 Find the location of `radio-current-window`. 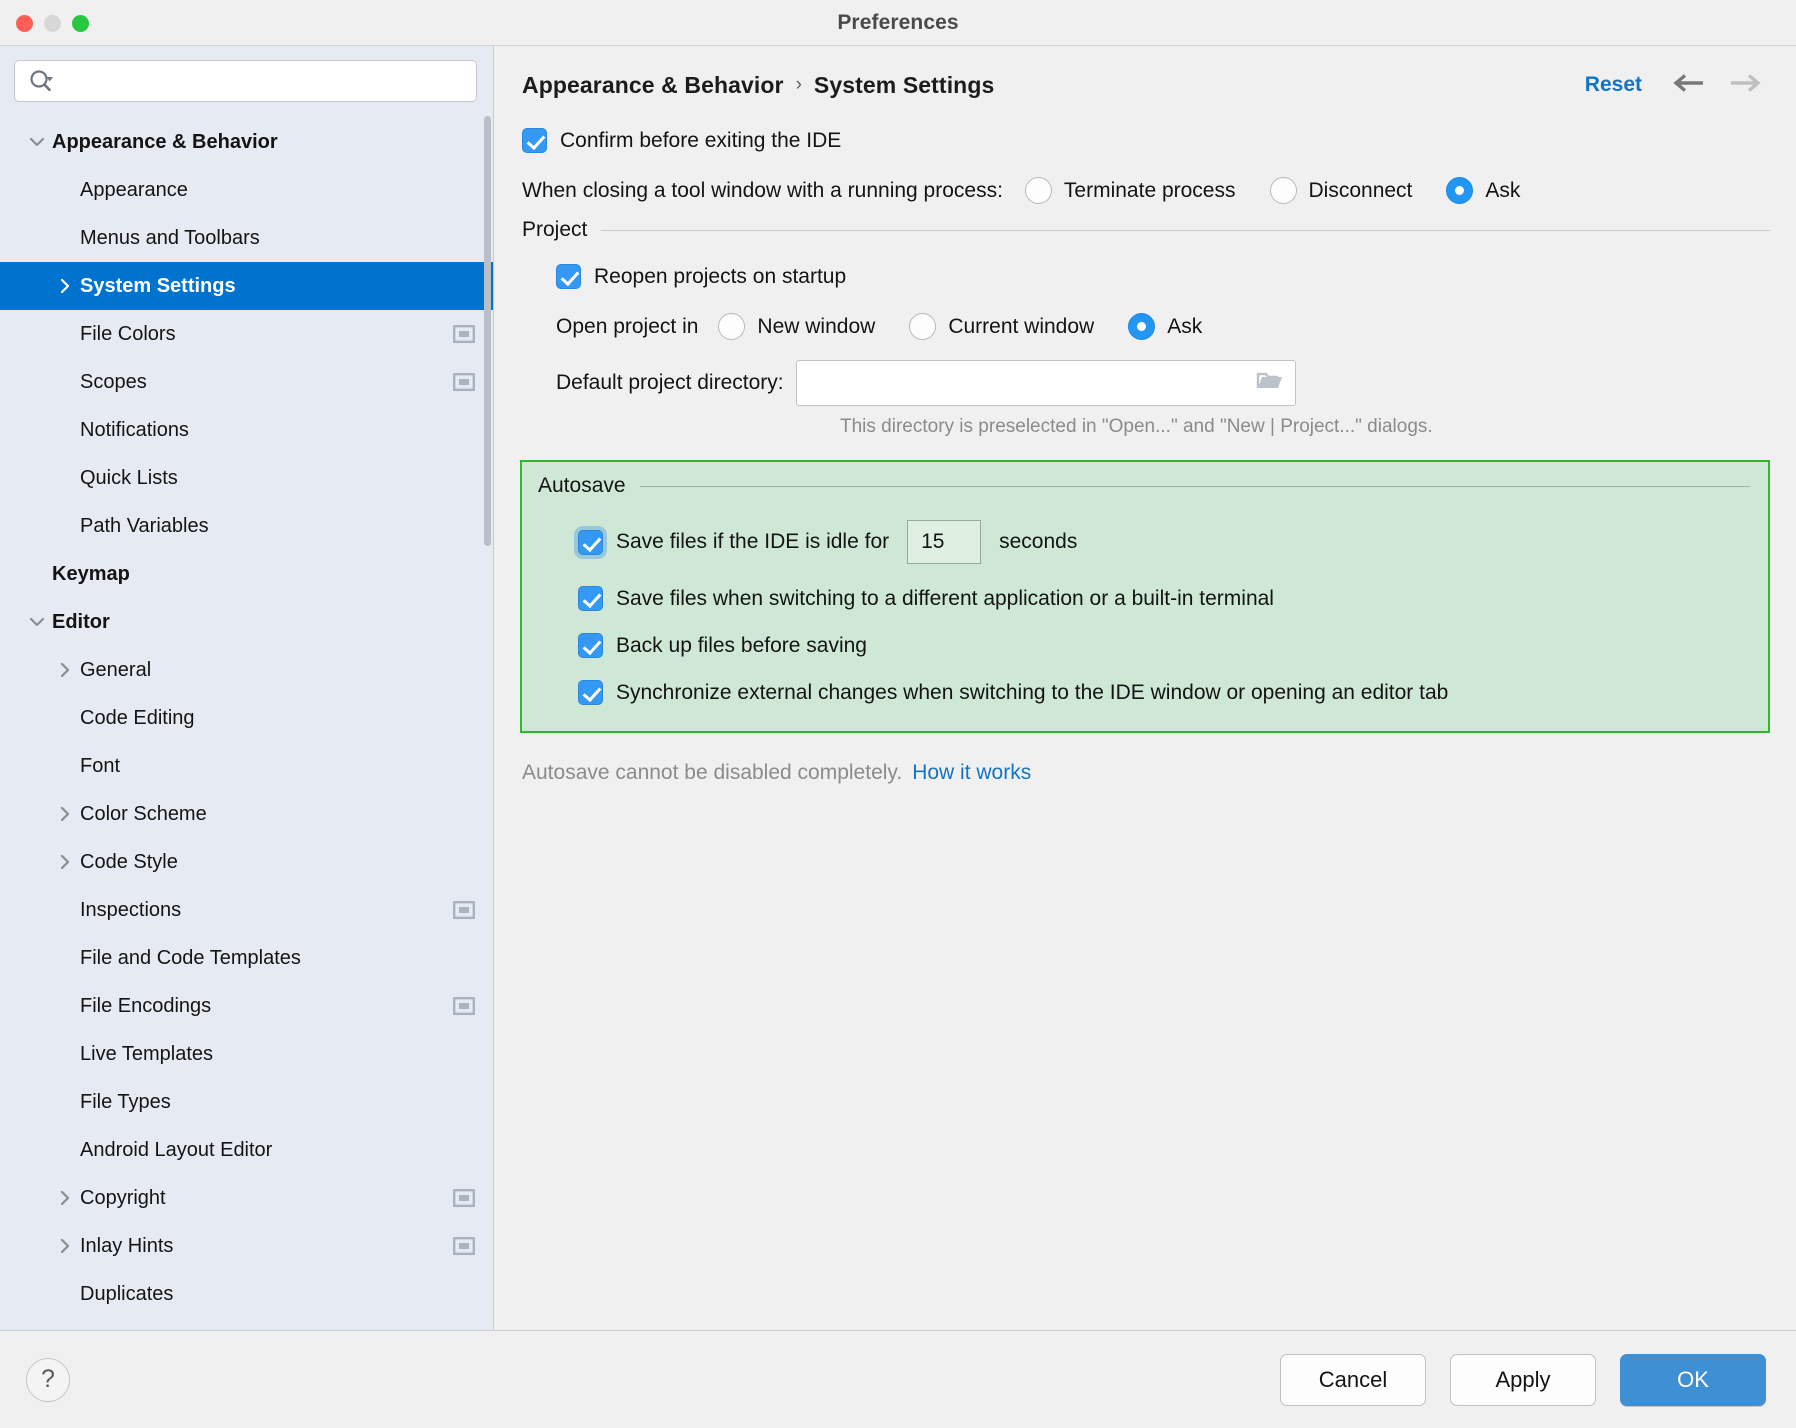

radio-current-window is located at coordinates (923, 326).